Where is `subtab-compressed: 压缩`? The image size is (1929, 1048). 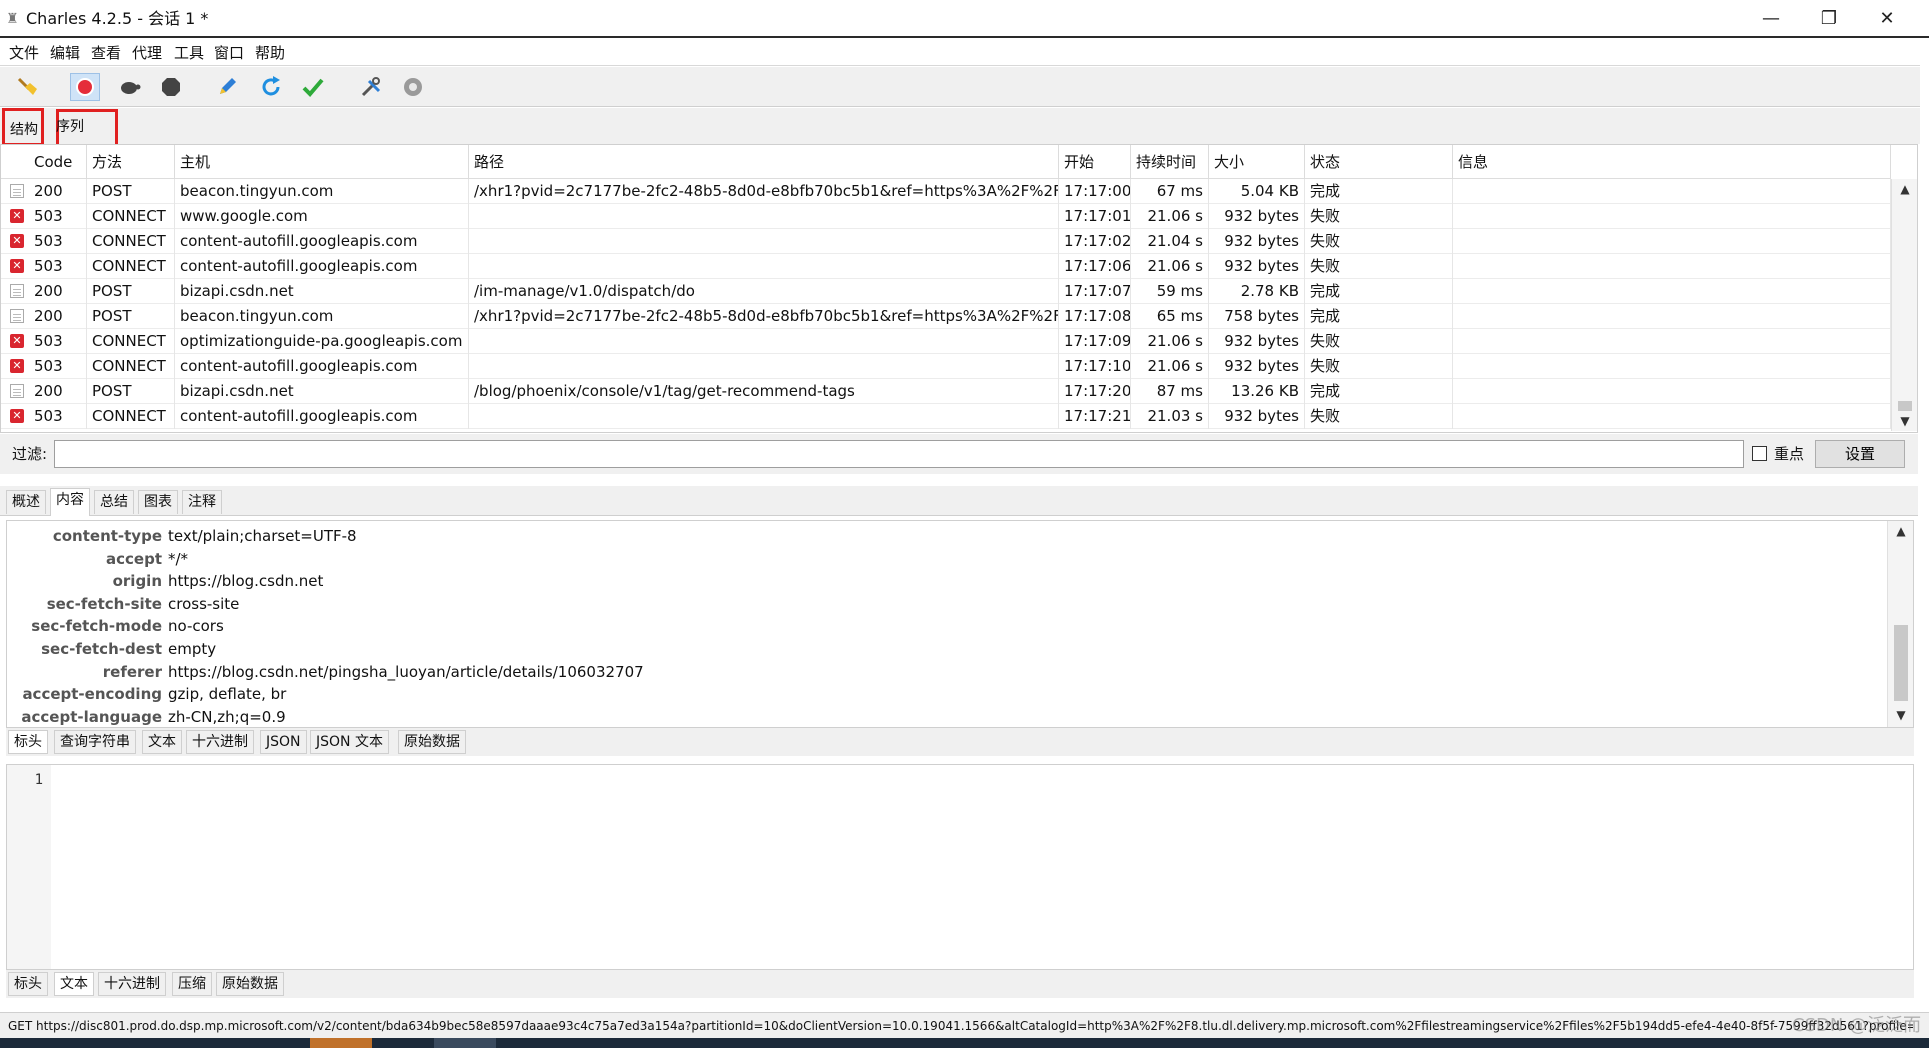
subtab-compressed: 压缩 is located at coordinates (192, 984).